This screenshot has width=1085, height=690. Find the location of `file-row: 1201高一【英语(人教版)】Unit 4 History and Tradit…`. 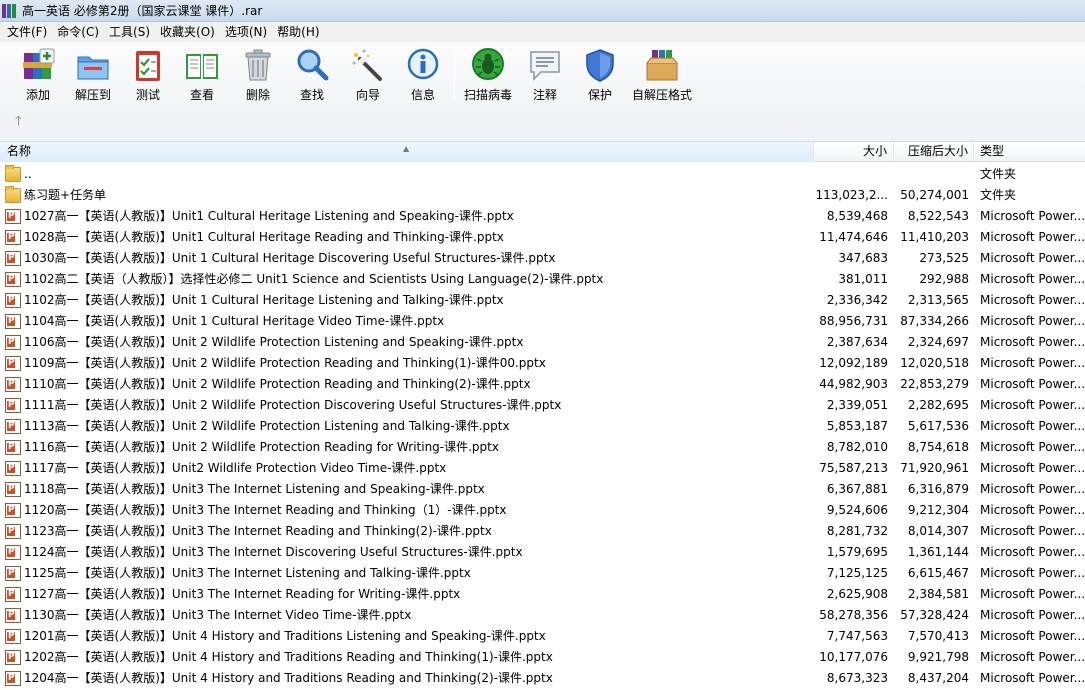

file-row: 1201高一【英语(人教版)】Unit 4 History and Tradit… is located at coordinates (542, 636).